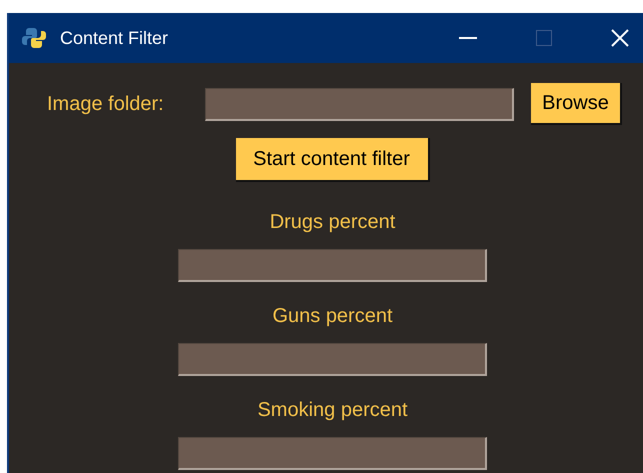 Image resolution: width=643 pixels, height=473 pixels. What do you see at coordinates (332, 316) in the screenshot?
I see `percent-label: Guns percent` at bounding box center [332, 316].